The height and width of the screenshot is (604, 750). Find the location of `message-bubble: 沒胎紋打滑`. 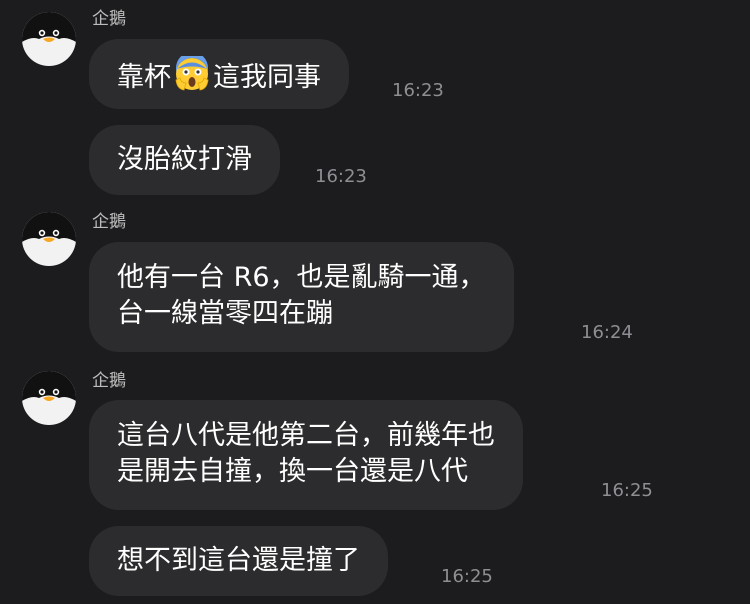

message-bubble: 沒胎紋打滑 is located at coordinates (184, 160).